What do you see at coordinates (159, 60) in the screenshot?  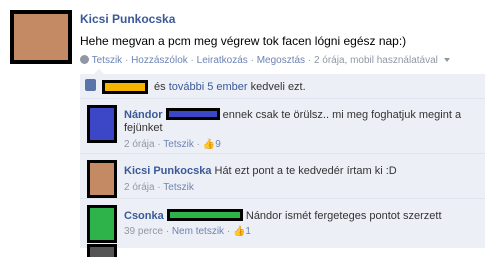 I see `post-comment-link: Hozzászólok` at bounding box center [159, 60].